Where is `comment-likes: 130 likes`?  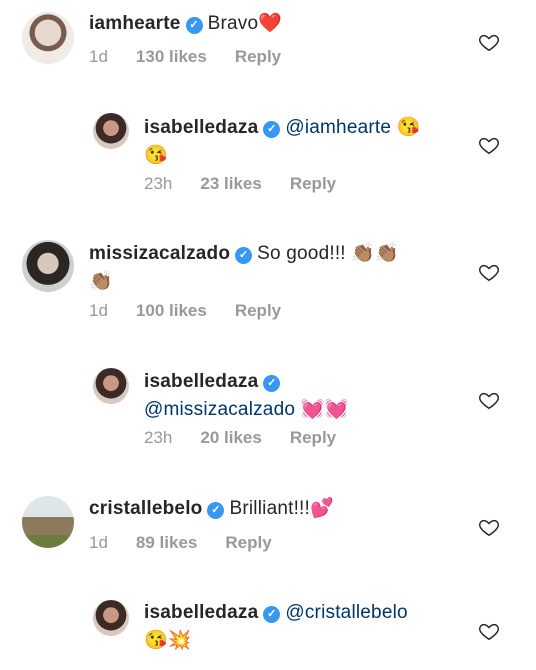
comment-likes: 130 likes is located at coordinates (171, 56).